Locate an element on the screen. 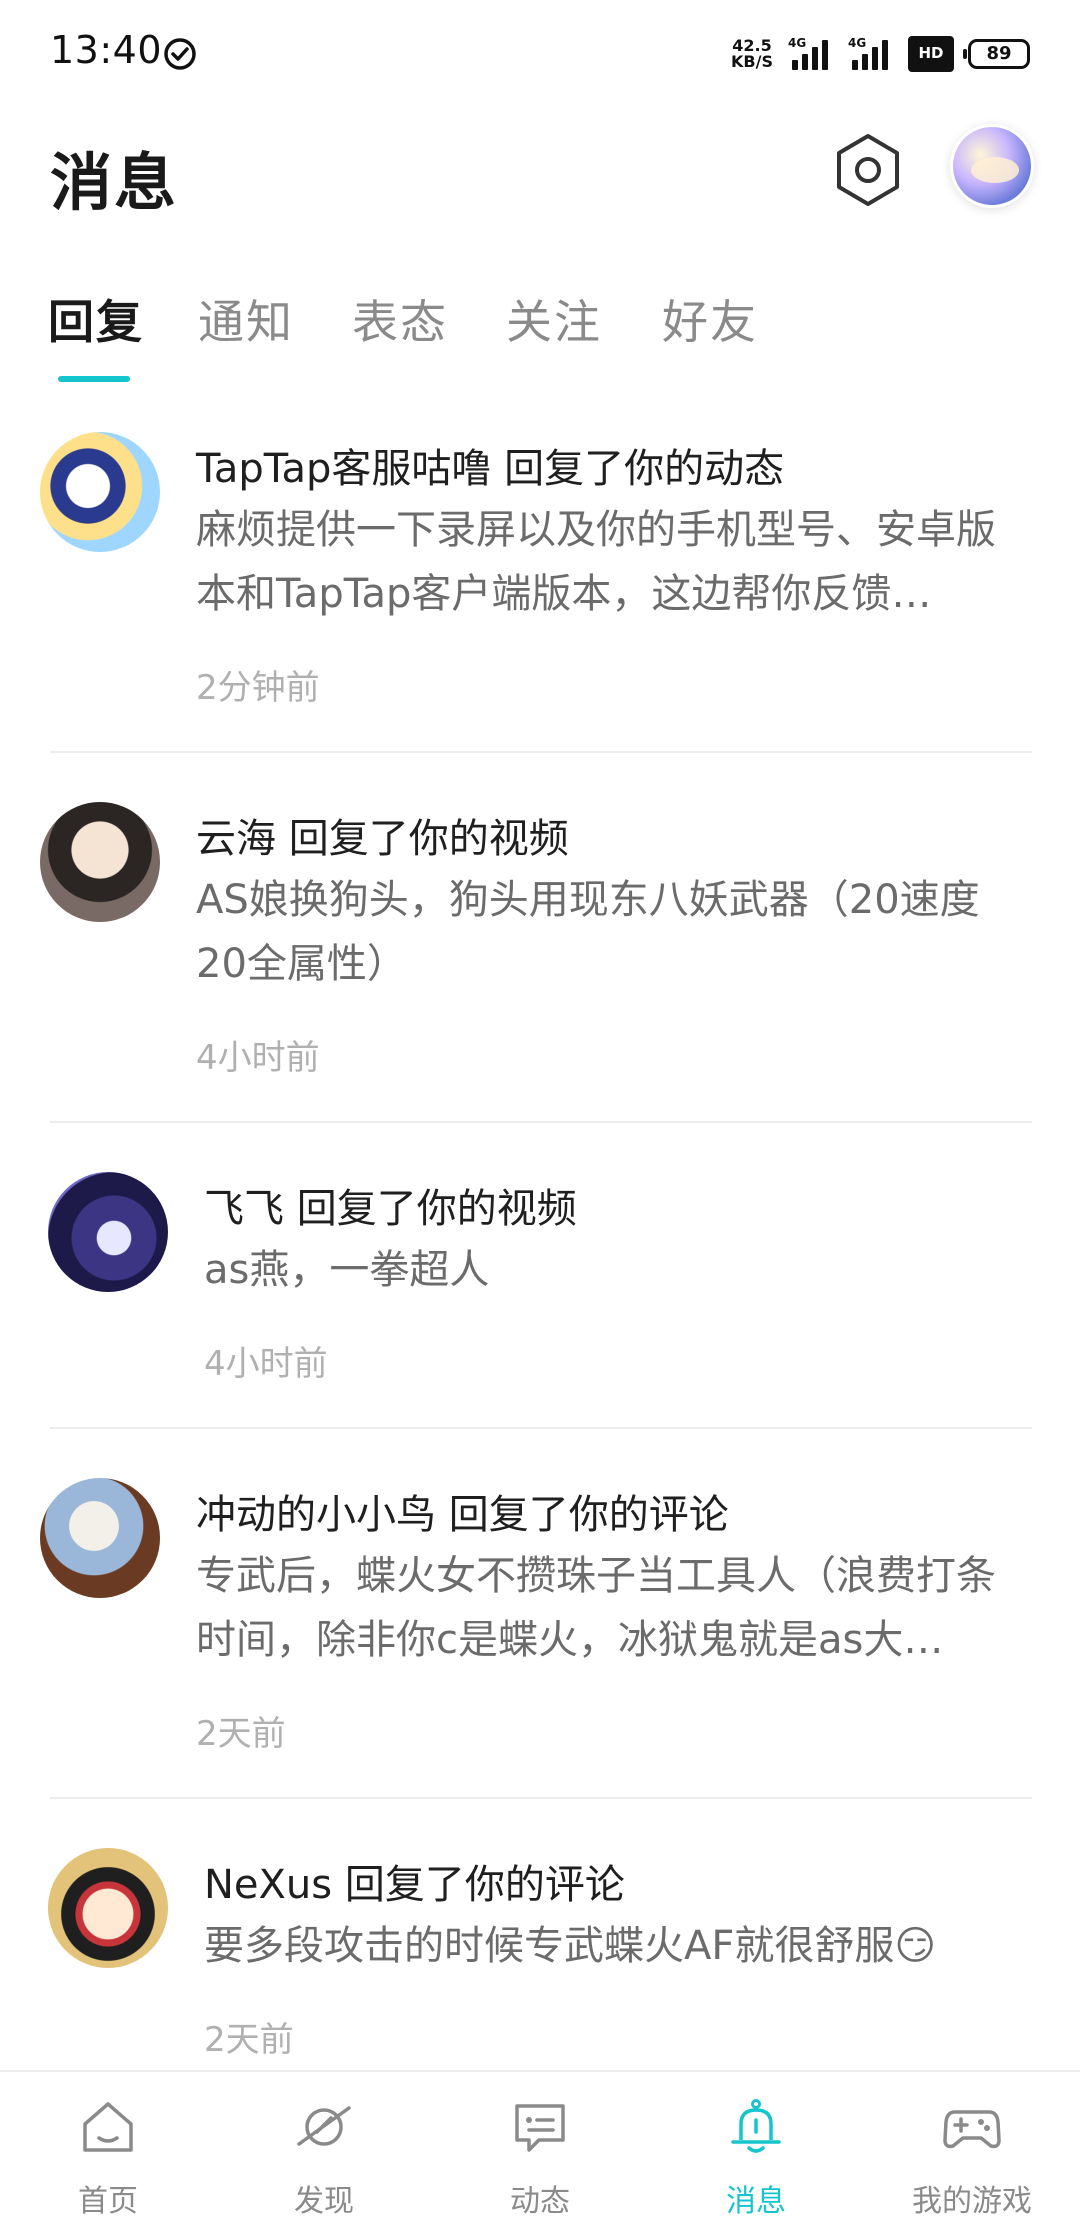 The height and width of the screenshot is (2232, 1080). status-bar: 13:40 42.5 KB/S 4G 4G HD 89 is located at coordinates (540, 55).